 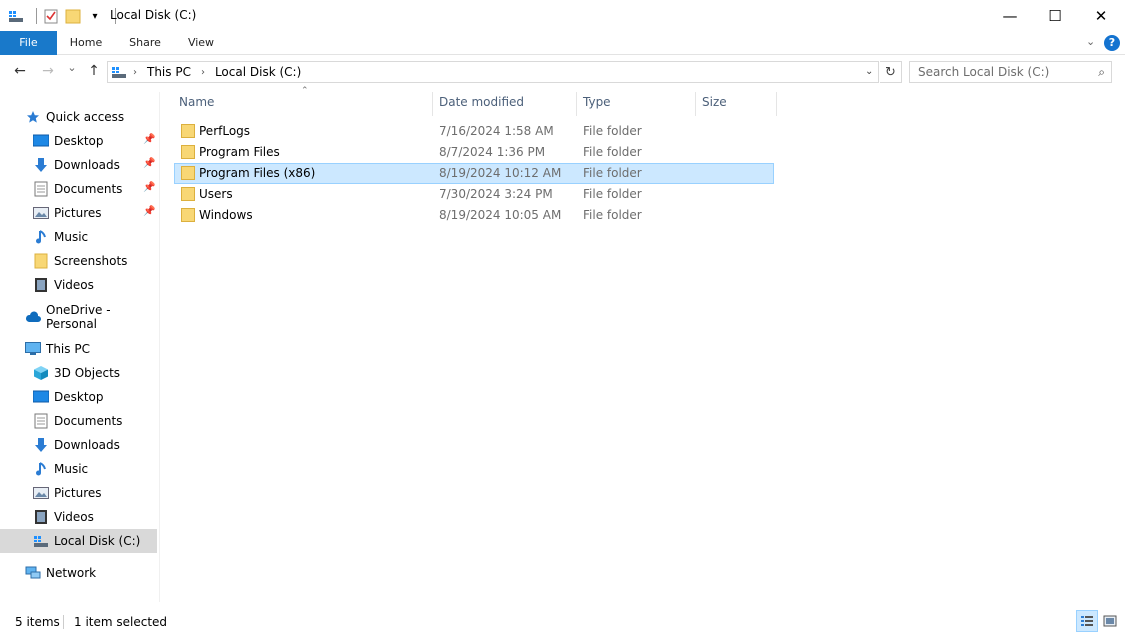 I want to click on pane-divider, so click(x=159, y=347).